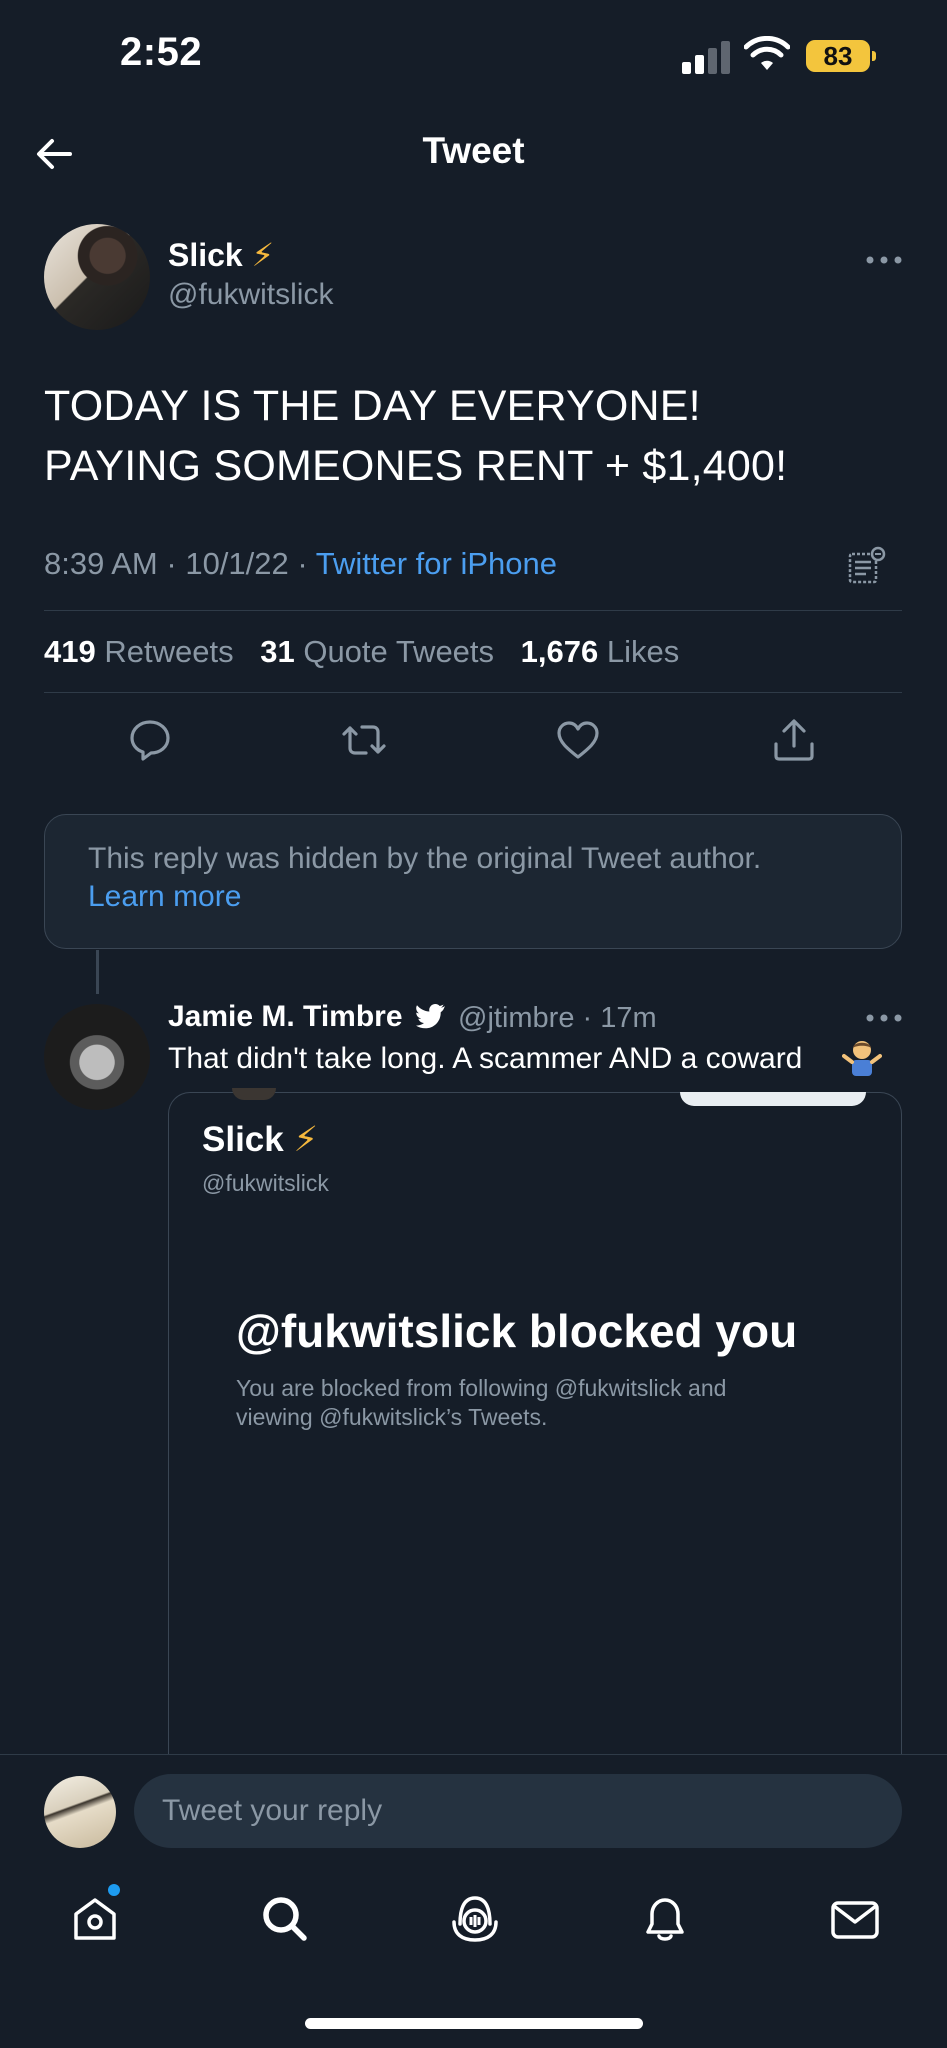  What do you see at coordinates (862, 1058) in the screenshot?
I see `person-shrugging-emoji` at bounding box center [862, 1058].